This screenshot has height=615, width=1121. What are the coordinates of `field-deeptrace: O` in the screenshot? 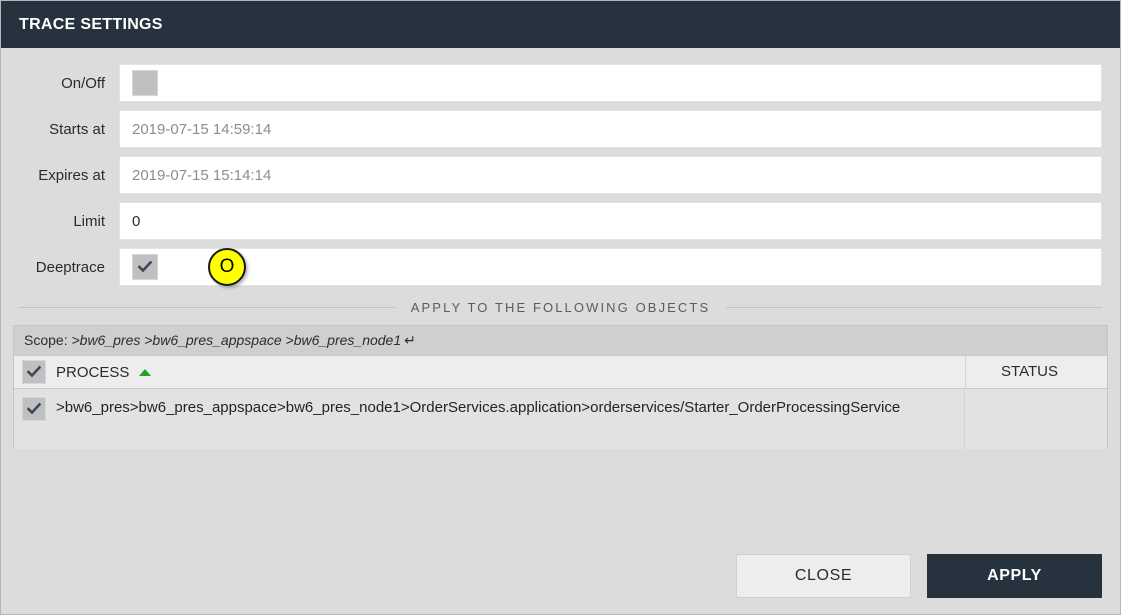 It's located at (610, 267).